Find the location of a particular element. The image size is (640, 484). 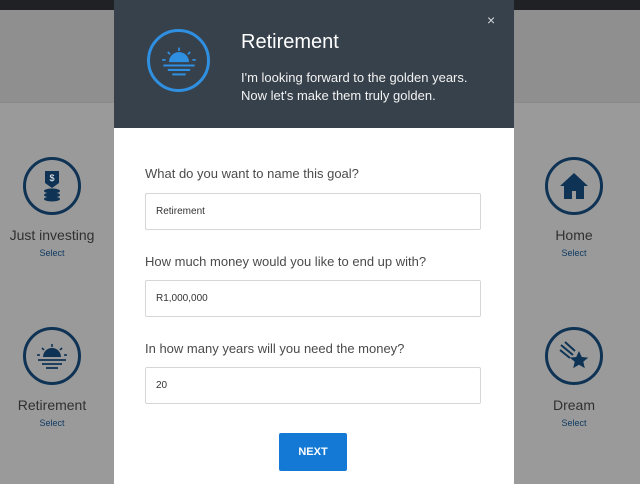

shooting-star-icon is located at coordinates (574, 356).